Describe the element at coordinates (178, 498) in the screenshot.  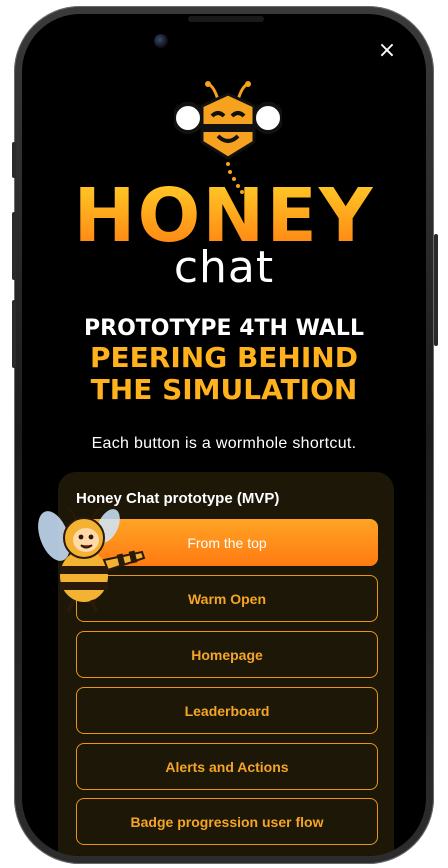
I see `card-title: Honey Chat prototype (MVP)` at that location.